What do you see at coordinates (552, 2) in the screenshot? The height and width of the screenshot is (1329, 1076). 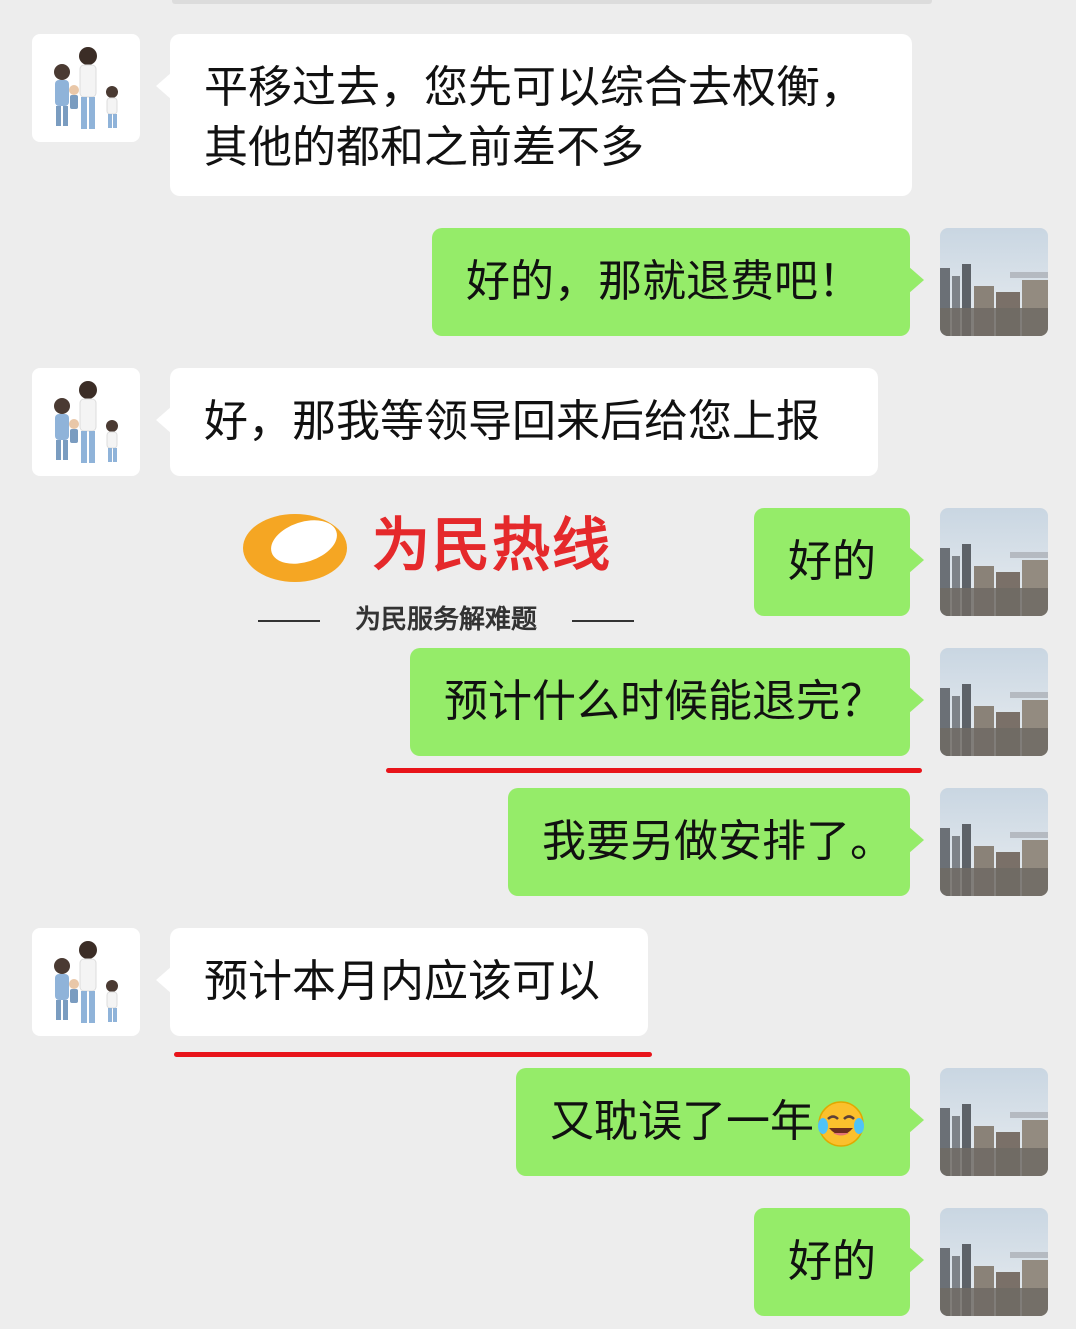 I see `previous-message-edge` at bounding box center [552, 2].